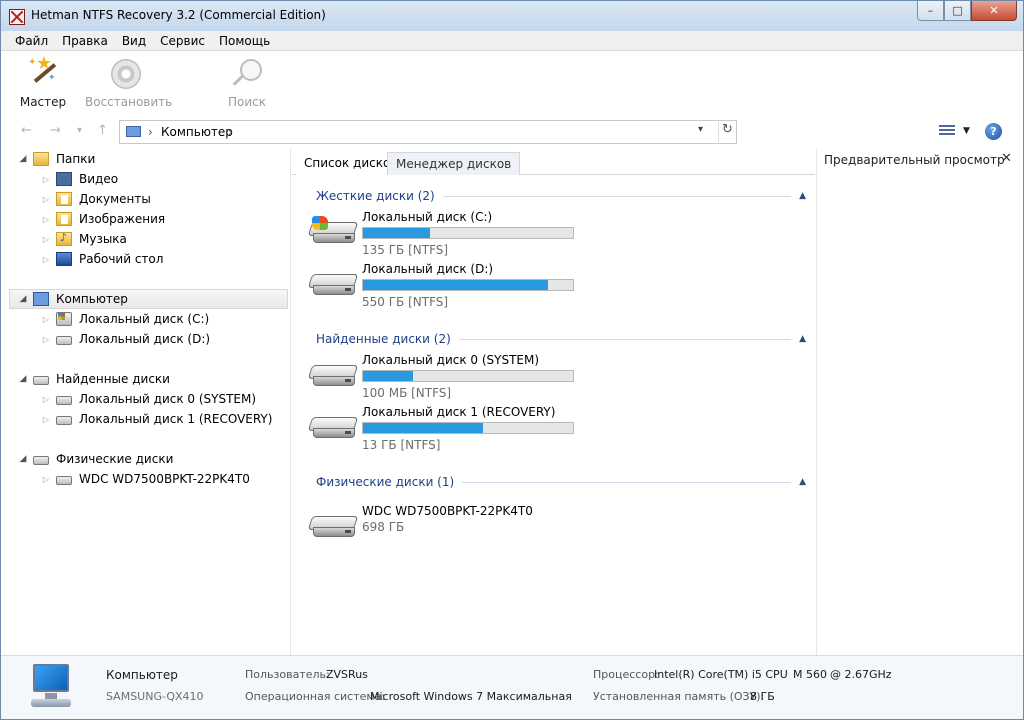  I want to click on back-arrow-icon: ←, so click(26, 130).